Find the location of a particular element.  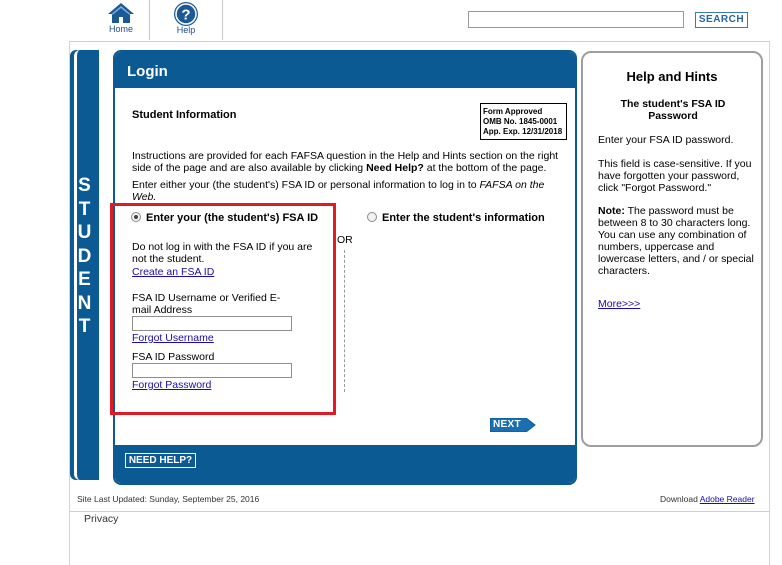

need-help-inline: Need Help? is located at coordinates (395, 168).